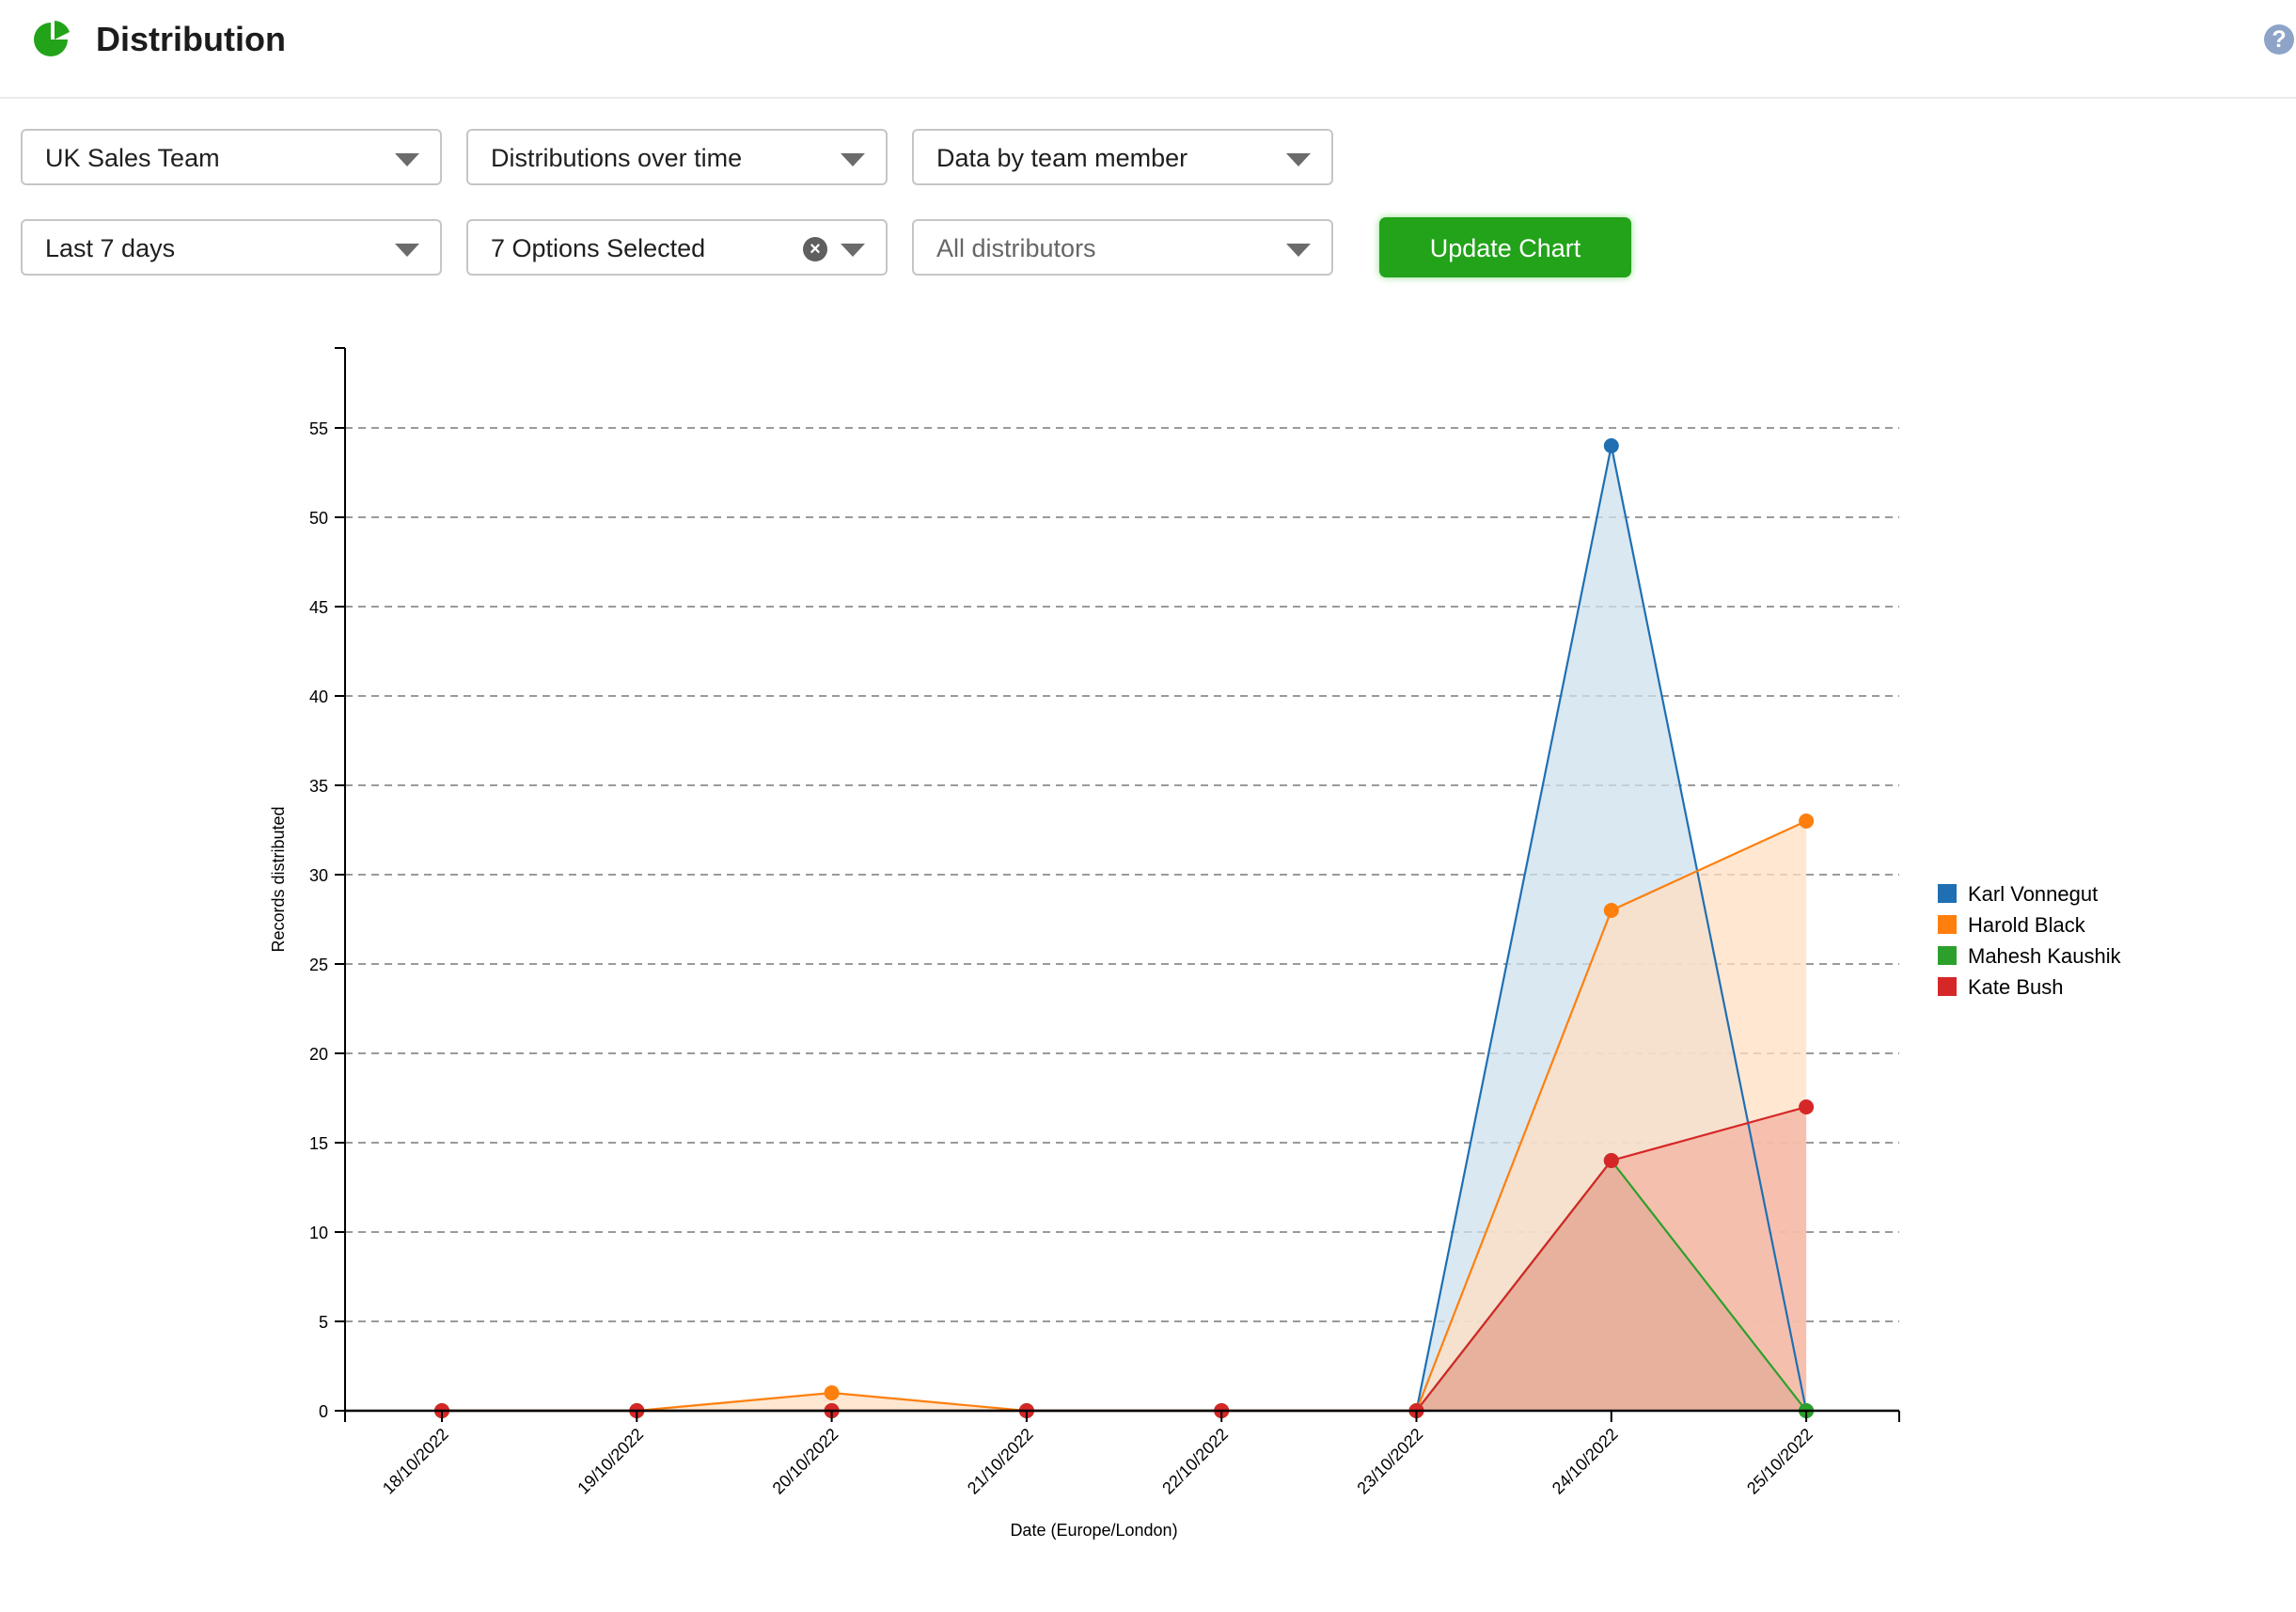  I want to click on y-tick-label: 55, so click(319, 428).